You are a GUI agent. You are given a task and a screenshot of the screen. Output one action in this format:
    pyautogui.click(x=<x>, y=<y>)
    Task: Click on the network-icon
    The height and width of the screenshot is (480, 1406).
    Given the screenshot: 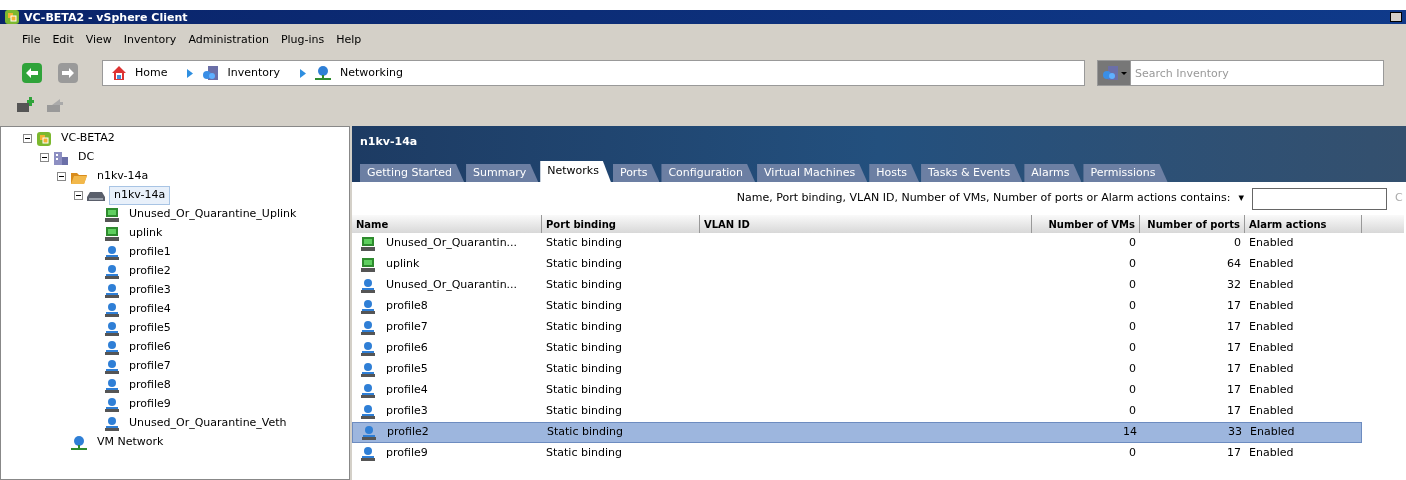 What is the action you would take?
    pyautogui.click(x=79, y=442)
    